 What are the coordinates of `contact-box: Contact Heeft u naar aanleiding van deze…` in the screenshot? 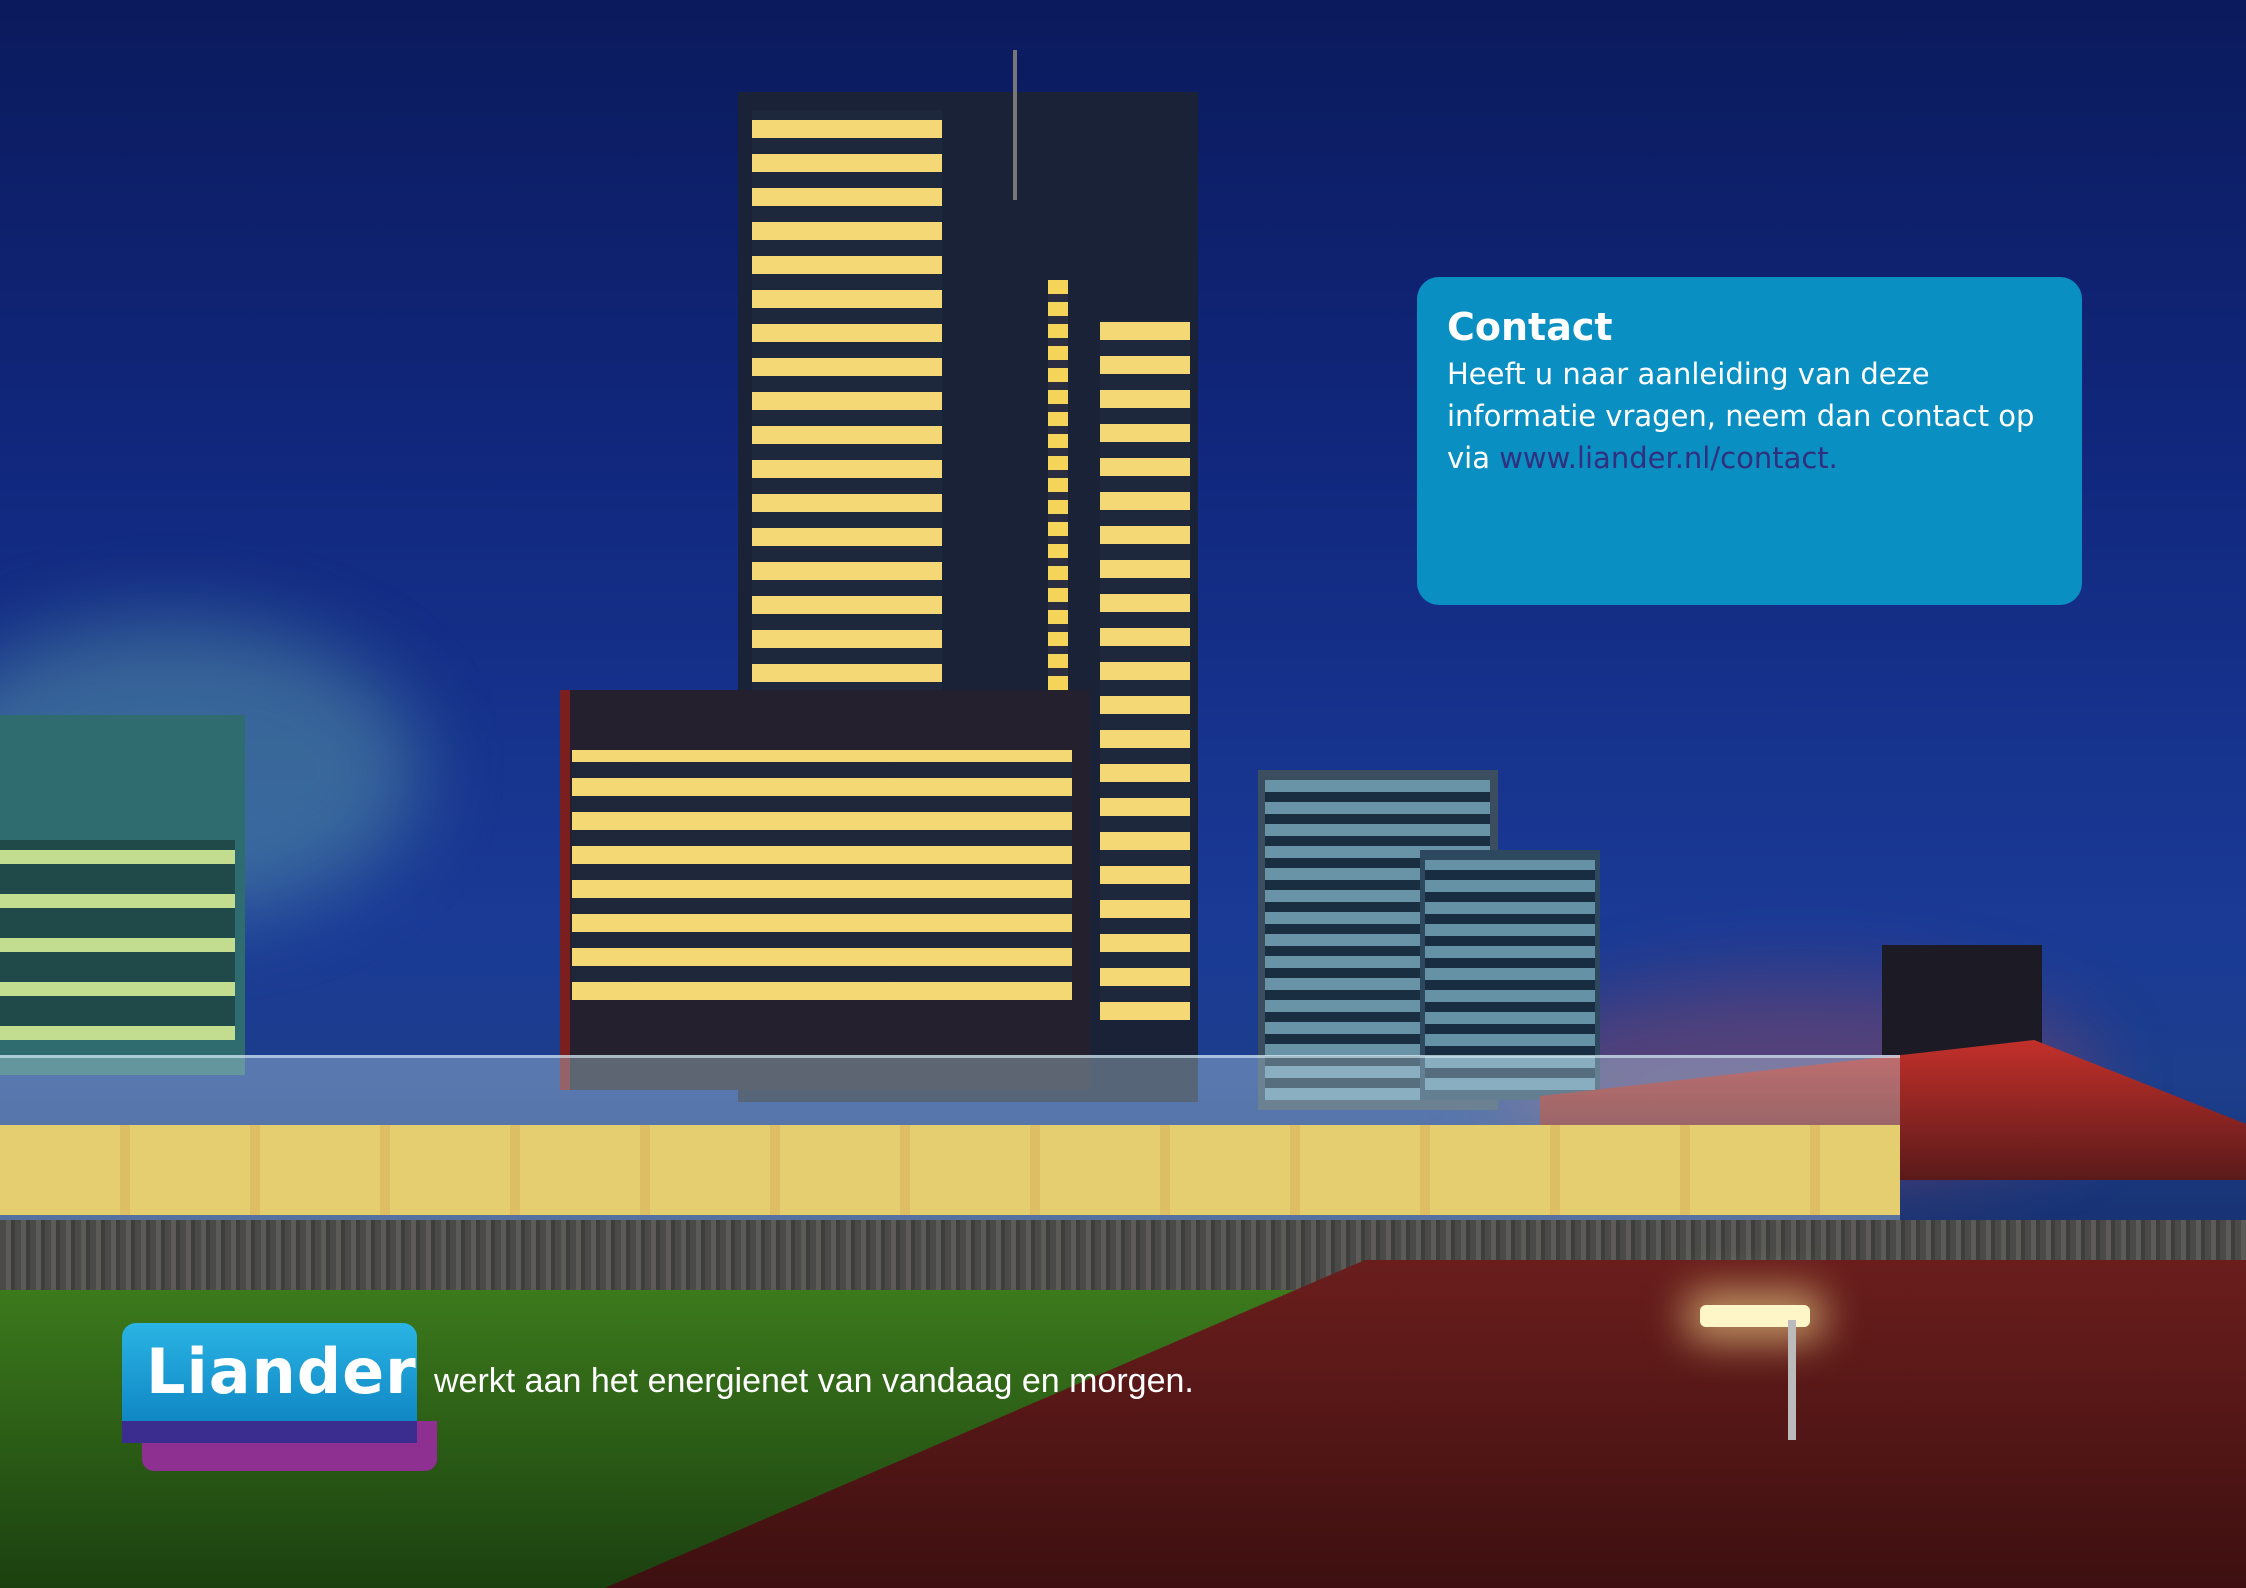 It's located at (1749, 441).